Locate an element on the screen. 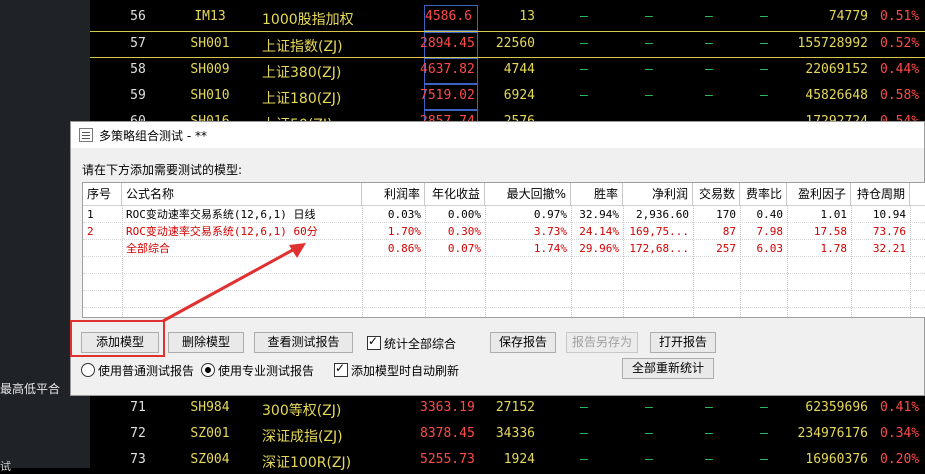  column-header: 费率比 is located at coordinates (763, 194).